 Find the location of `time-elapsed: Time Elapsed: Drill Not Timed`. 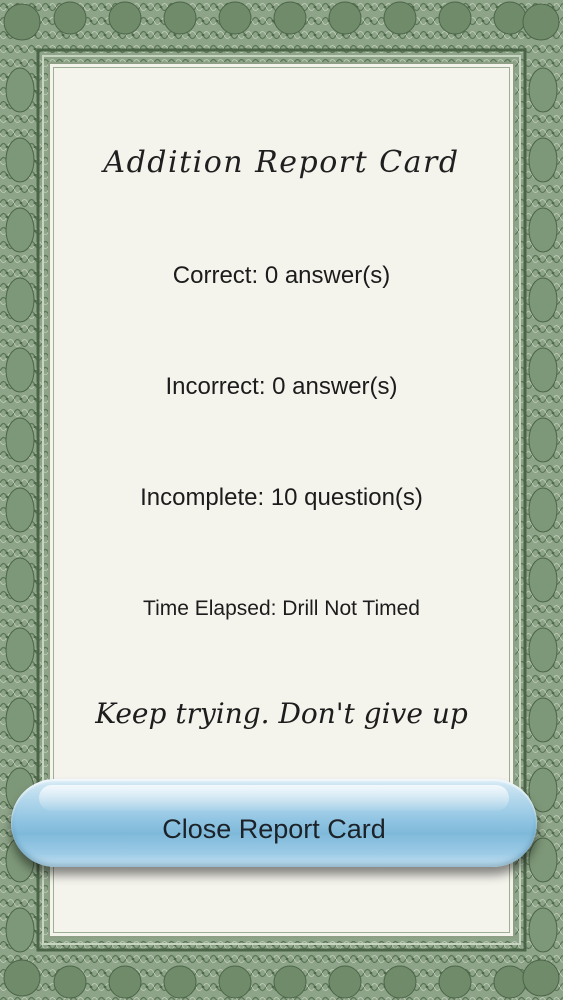

time-elapsed: Time Elapsed: Drill Not Timed is located at coordinates (281, 608).